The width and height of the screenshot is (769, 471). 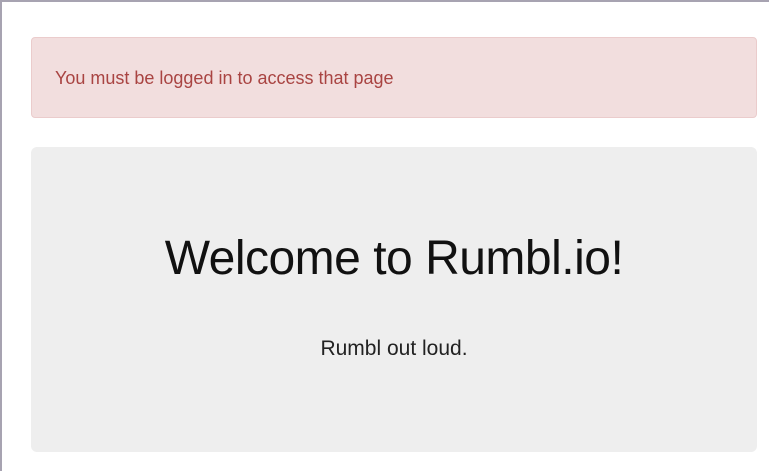 What do you see at coordinates (394, 348) in the screenshot?
I see `welcome-tagline: Rumbl out loud.` at bounding box center [394, 348].